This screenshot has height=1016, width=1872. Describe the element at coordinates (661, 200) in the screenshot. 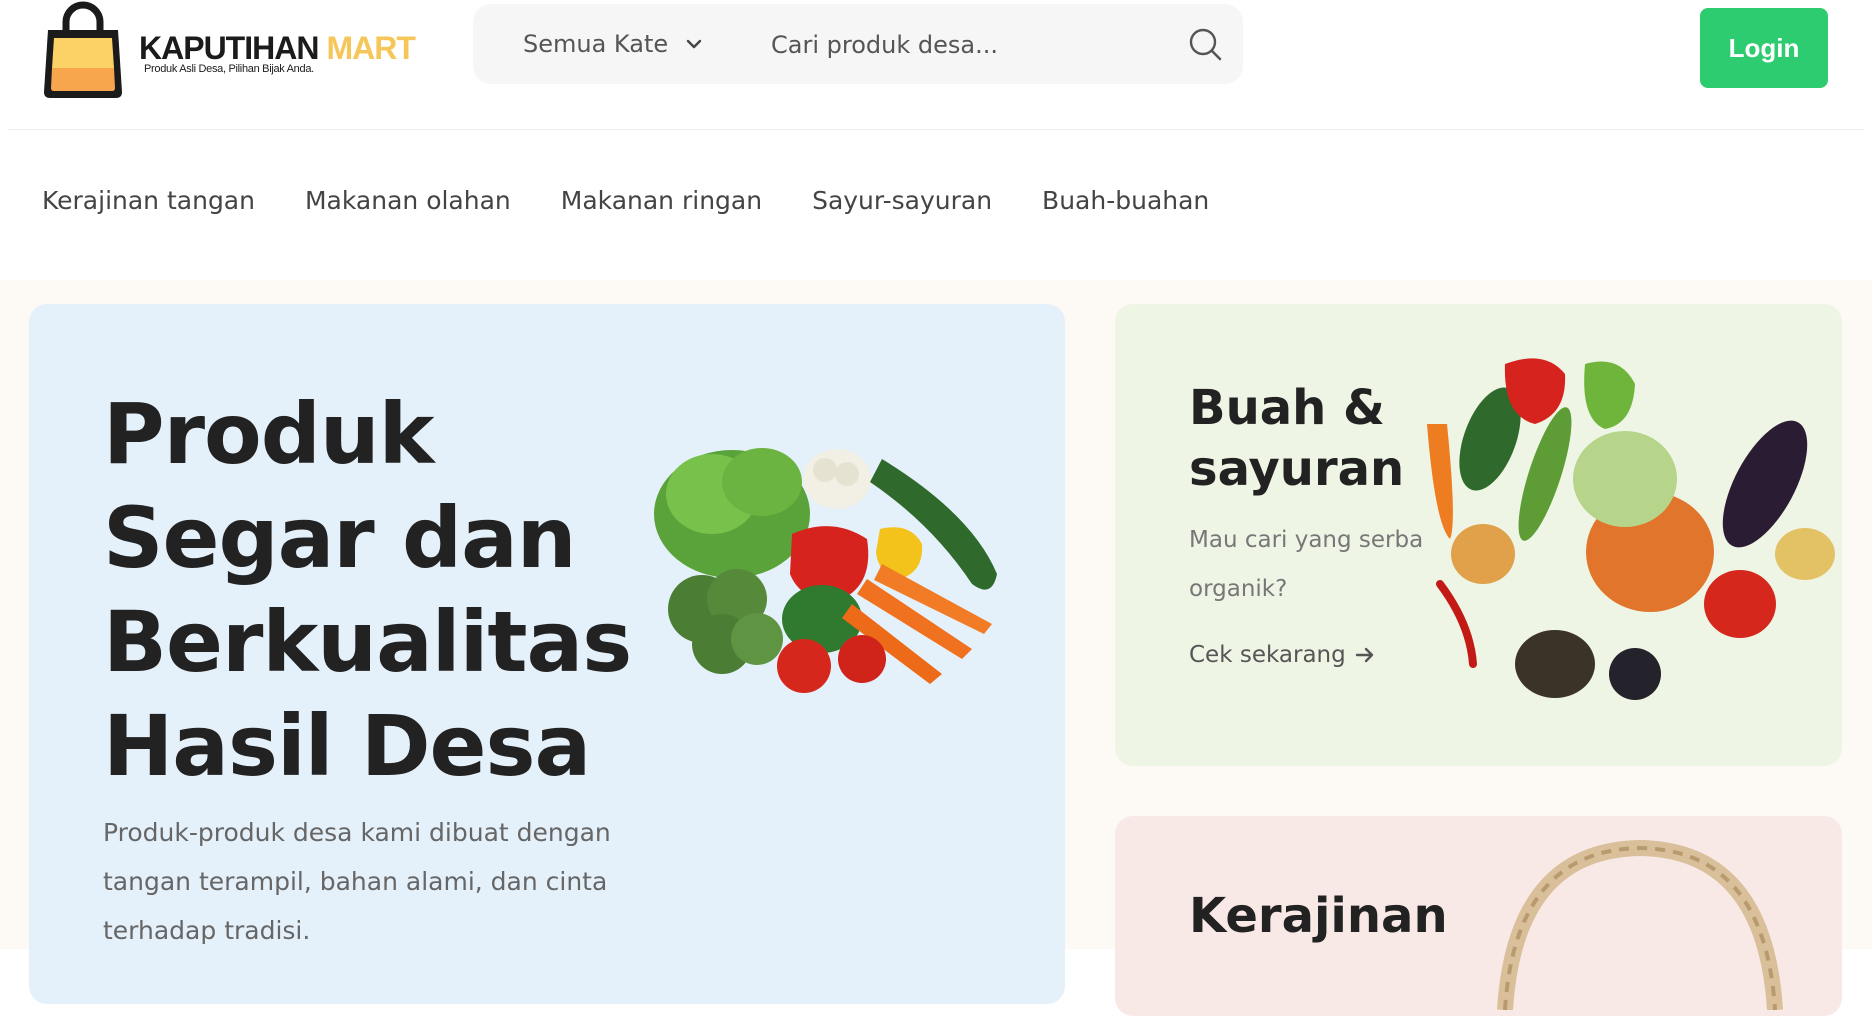

I see `category-link-makanan-ringan: Makanan ringan` at that location.